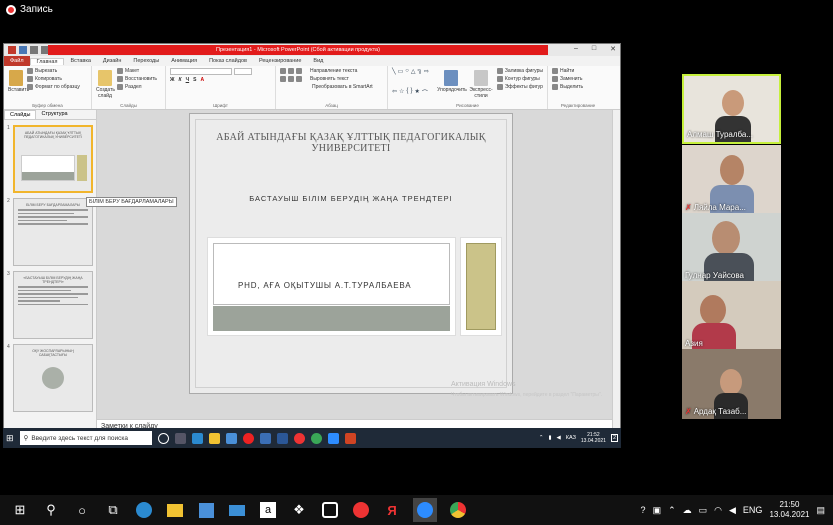  I want to click on tab-insert: Вставка, so click(80, 61).